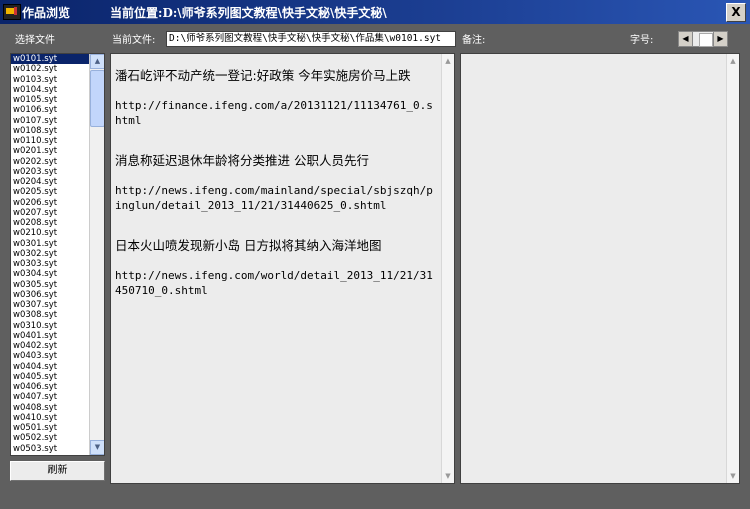 This screenshot has height=509, width=750. I want to click on file-list-item: w0304.syt, so click(50, 274).